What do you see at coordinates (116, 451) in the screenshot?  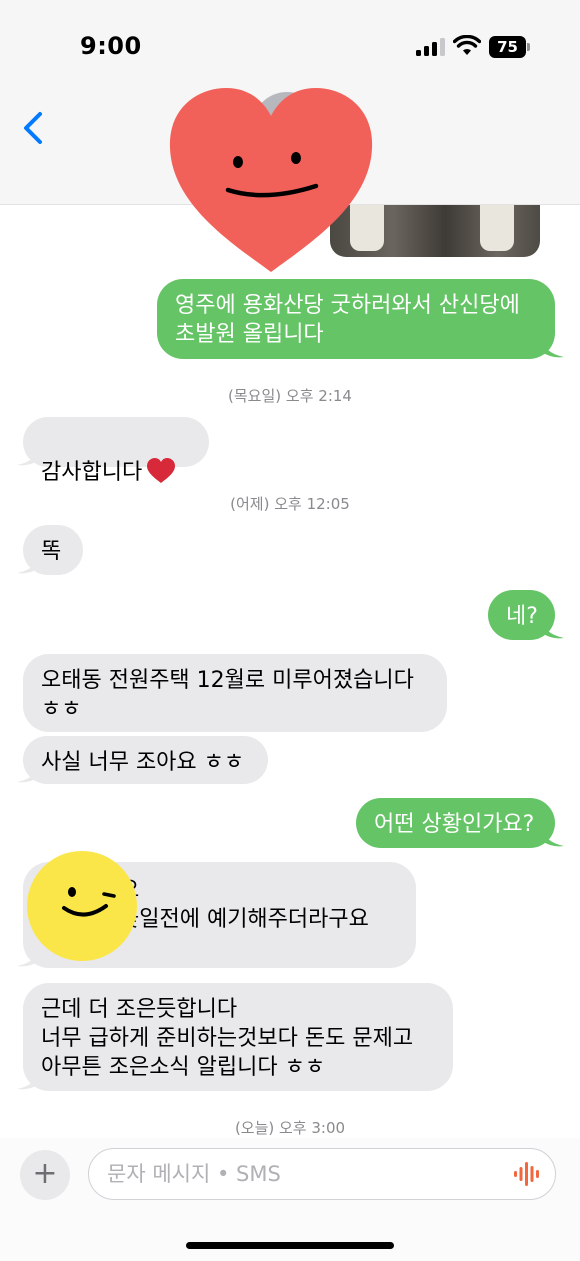 I see `message-bubble-incoming: 감사합니다` at bounding box center [116, 451].